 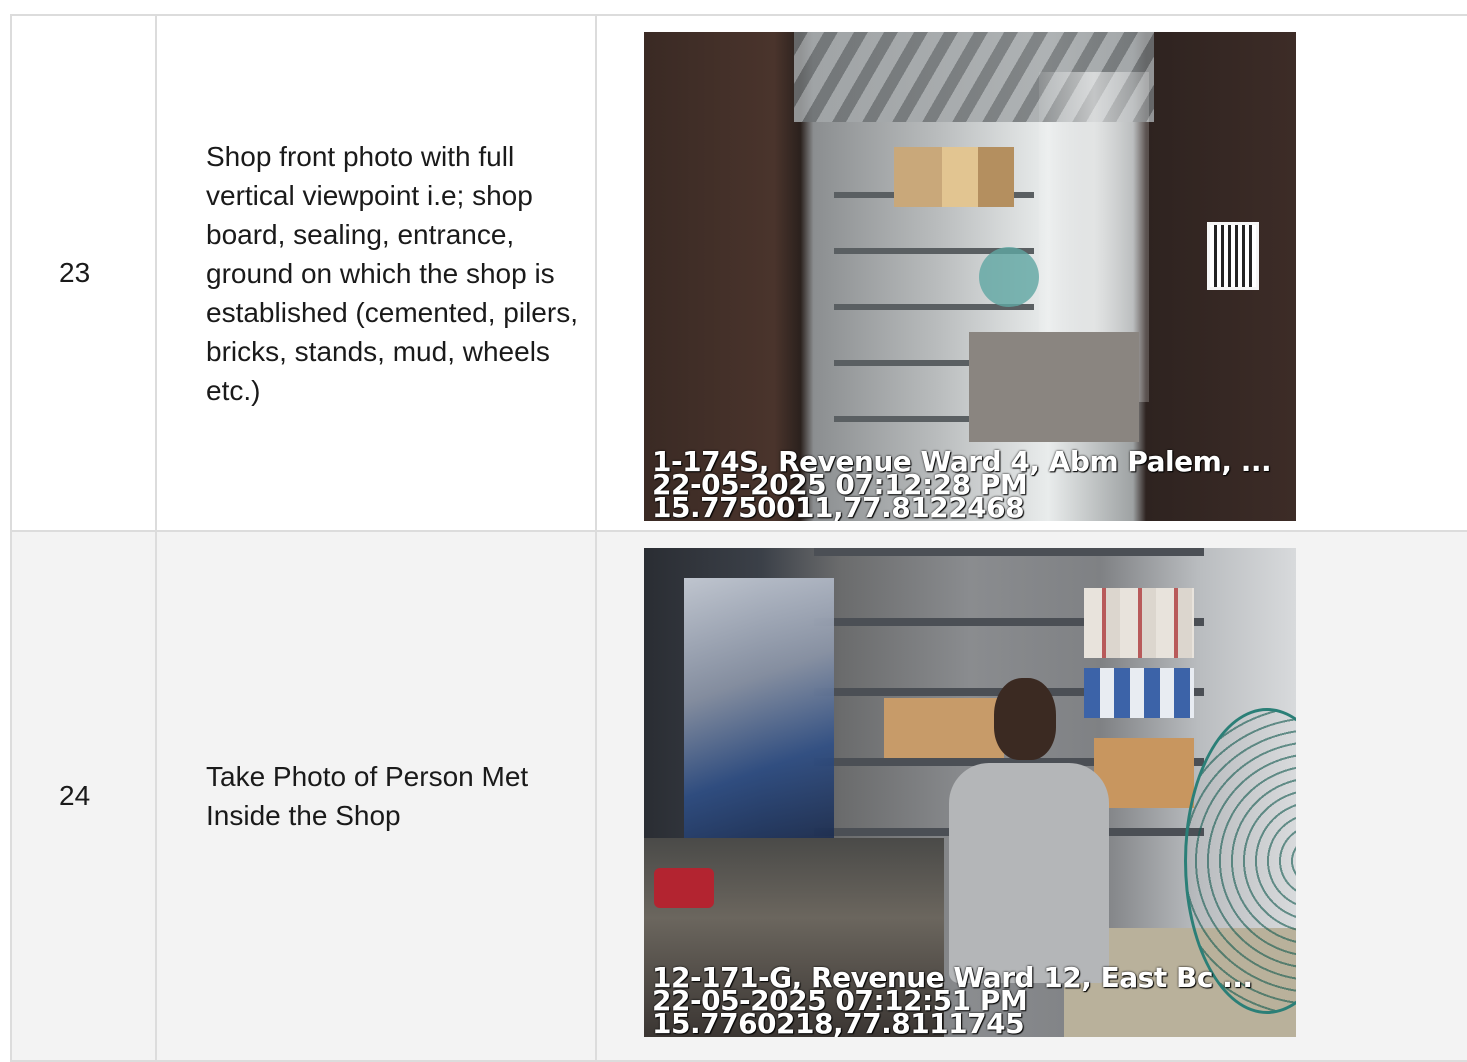 What do you see at coordinates (838, 1022) in the screenshot?
I see `stamp-coordinates: 15.7760218,77.8111745` at bounding box center [838, 1022].